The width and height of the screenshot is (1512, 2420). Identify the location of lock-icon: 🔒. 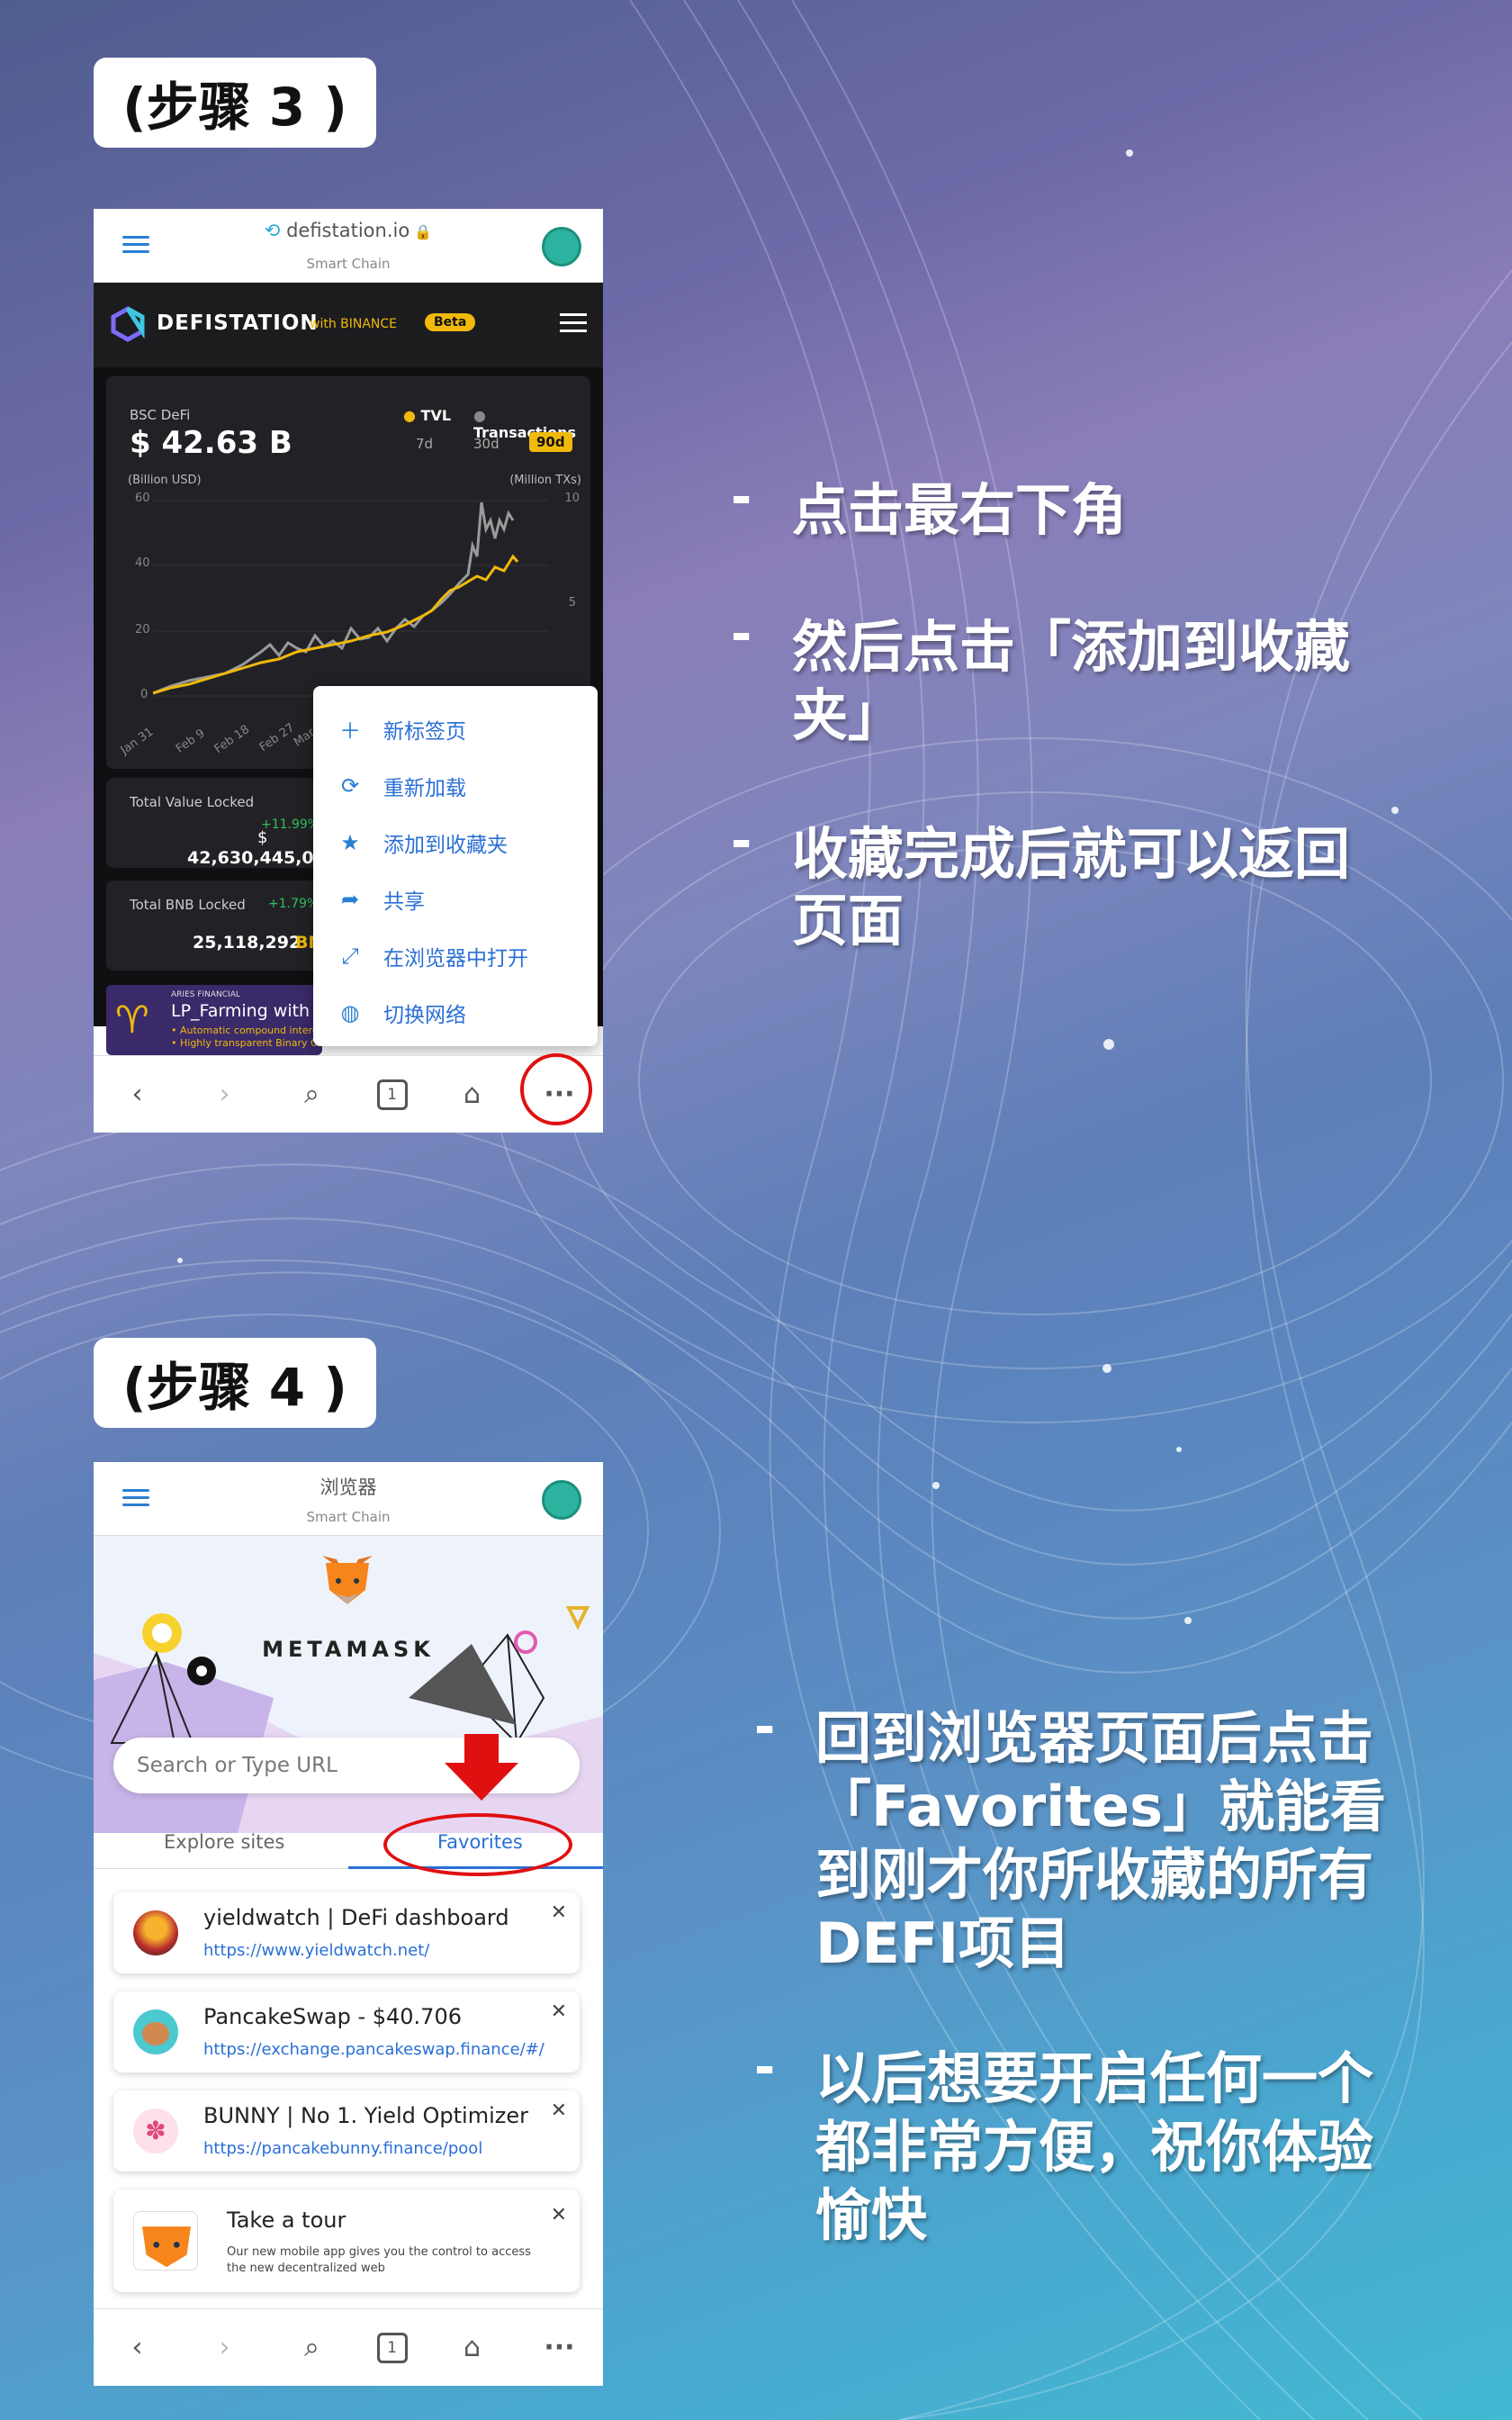
(422, 231).